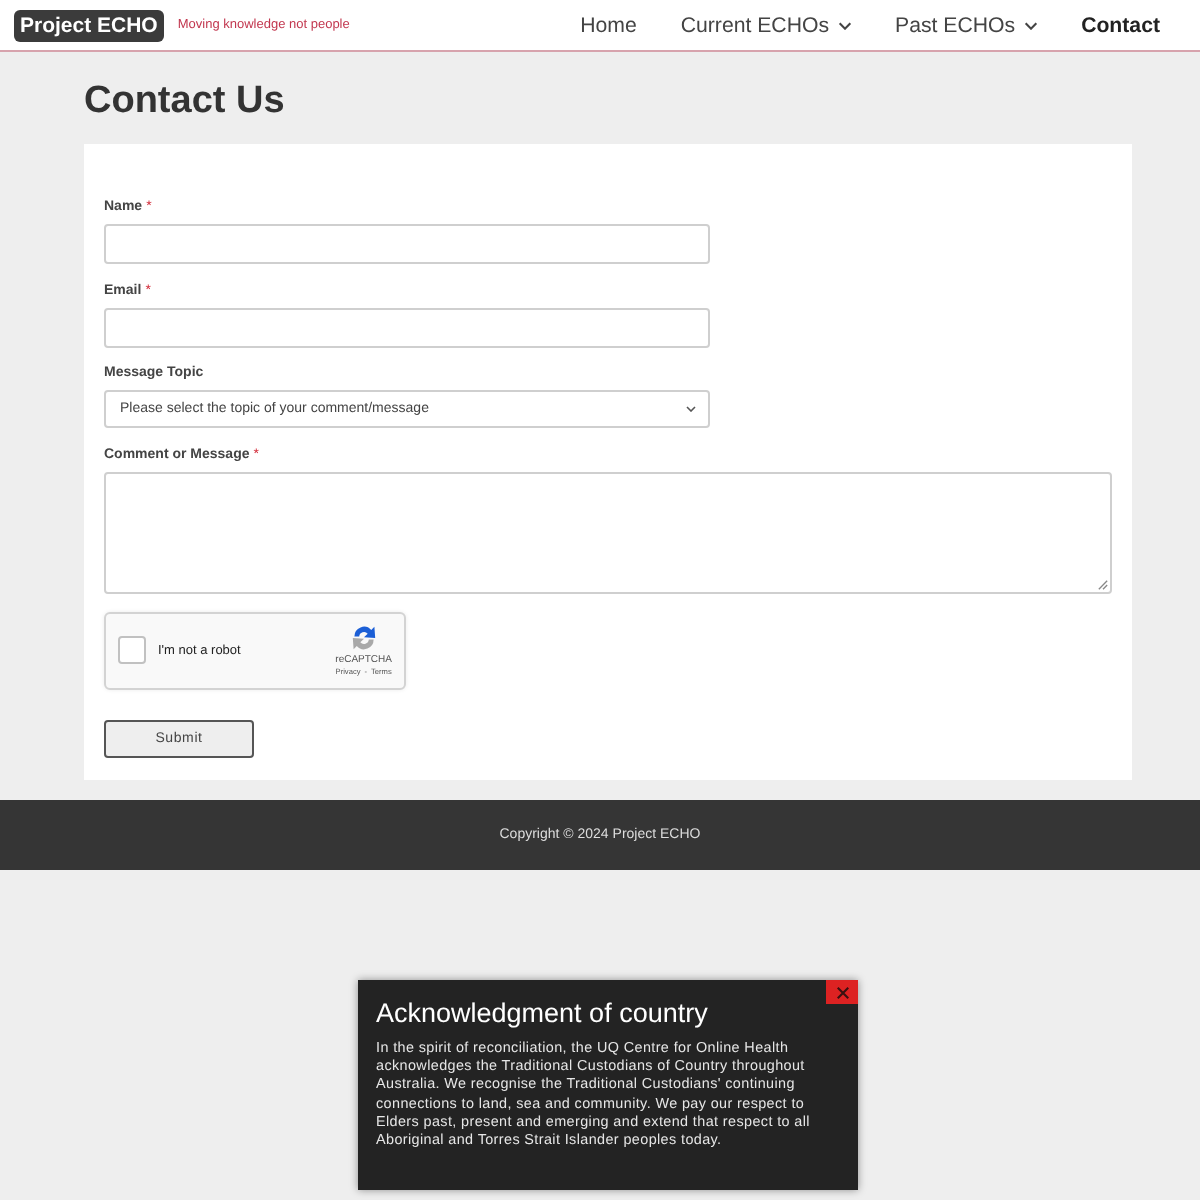 The height and width of the screenshot is (1200, 1200). What do you see at coordinates (608, 25) in the screenshot?
I see `nav-link: Home` at bounding box center [608, 25].